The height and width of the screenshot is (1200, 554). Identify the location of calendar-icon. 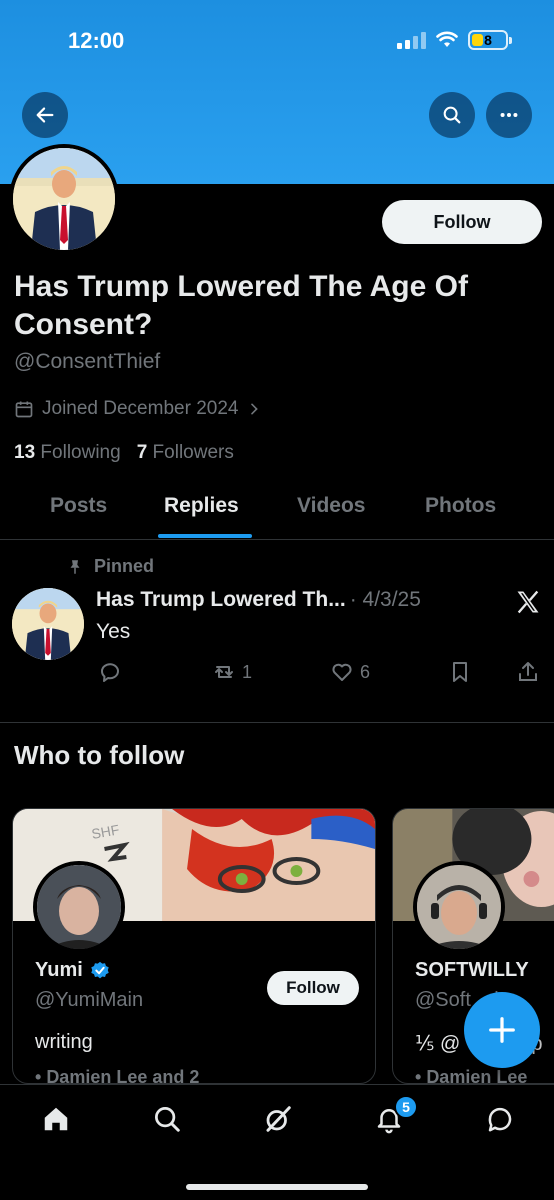
(24, 409).